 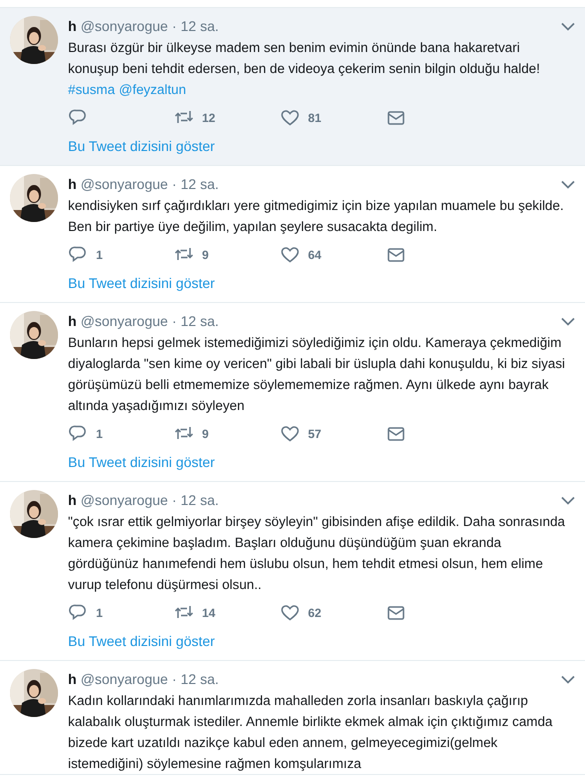 I want to click on tweet-link: @feyzaltun, so click(x=152, y=89).